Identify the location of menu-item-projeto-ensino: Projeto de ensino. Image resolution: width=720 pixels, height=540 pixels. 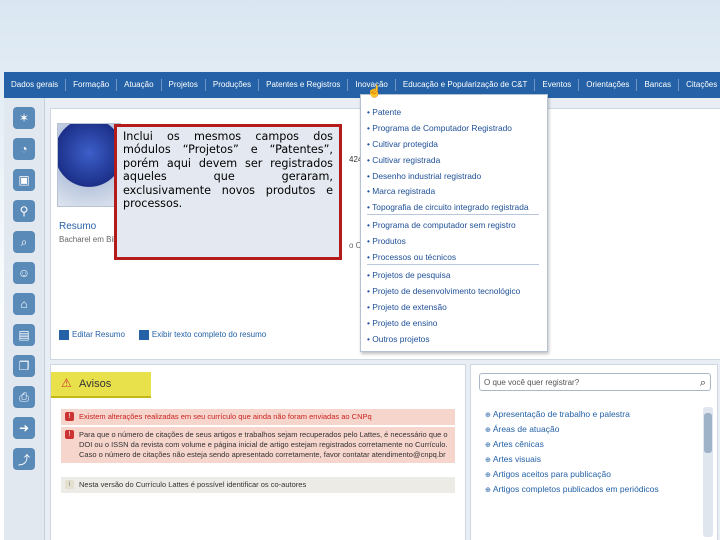
(402, 323).